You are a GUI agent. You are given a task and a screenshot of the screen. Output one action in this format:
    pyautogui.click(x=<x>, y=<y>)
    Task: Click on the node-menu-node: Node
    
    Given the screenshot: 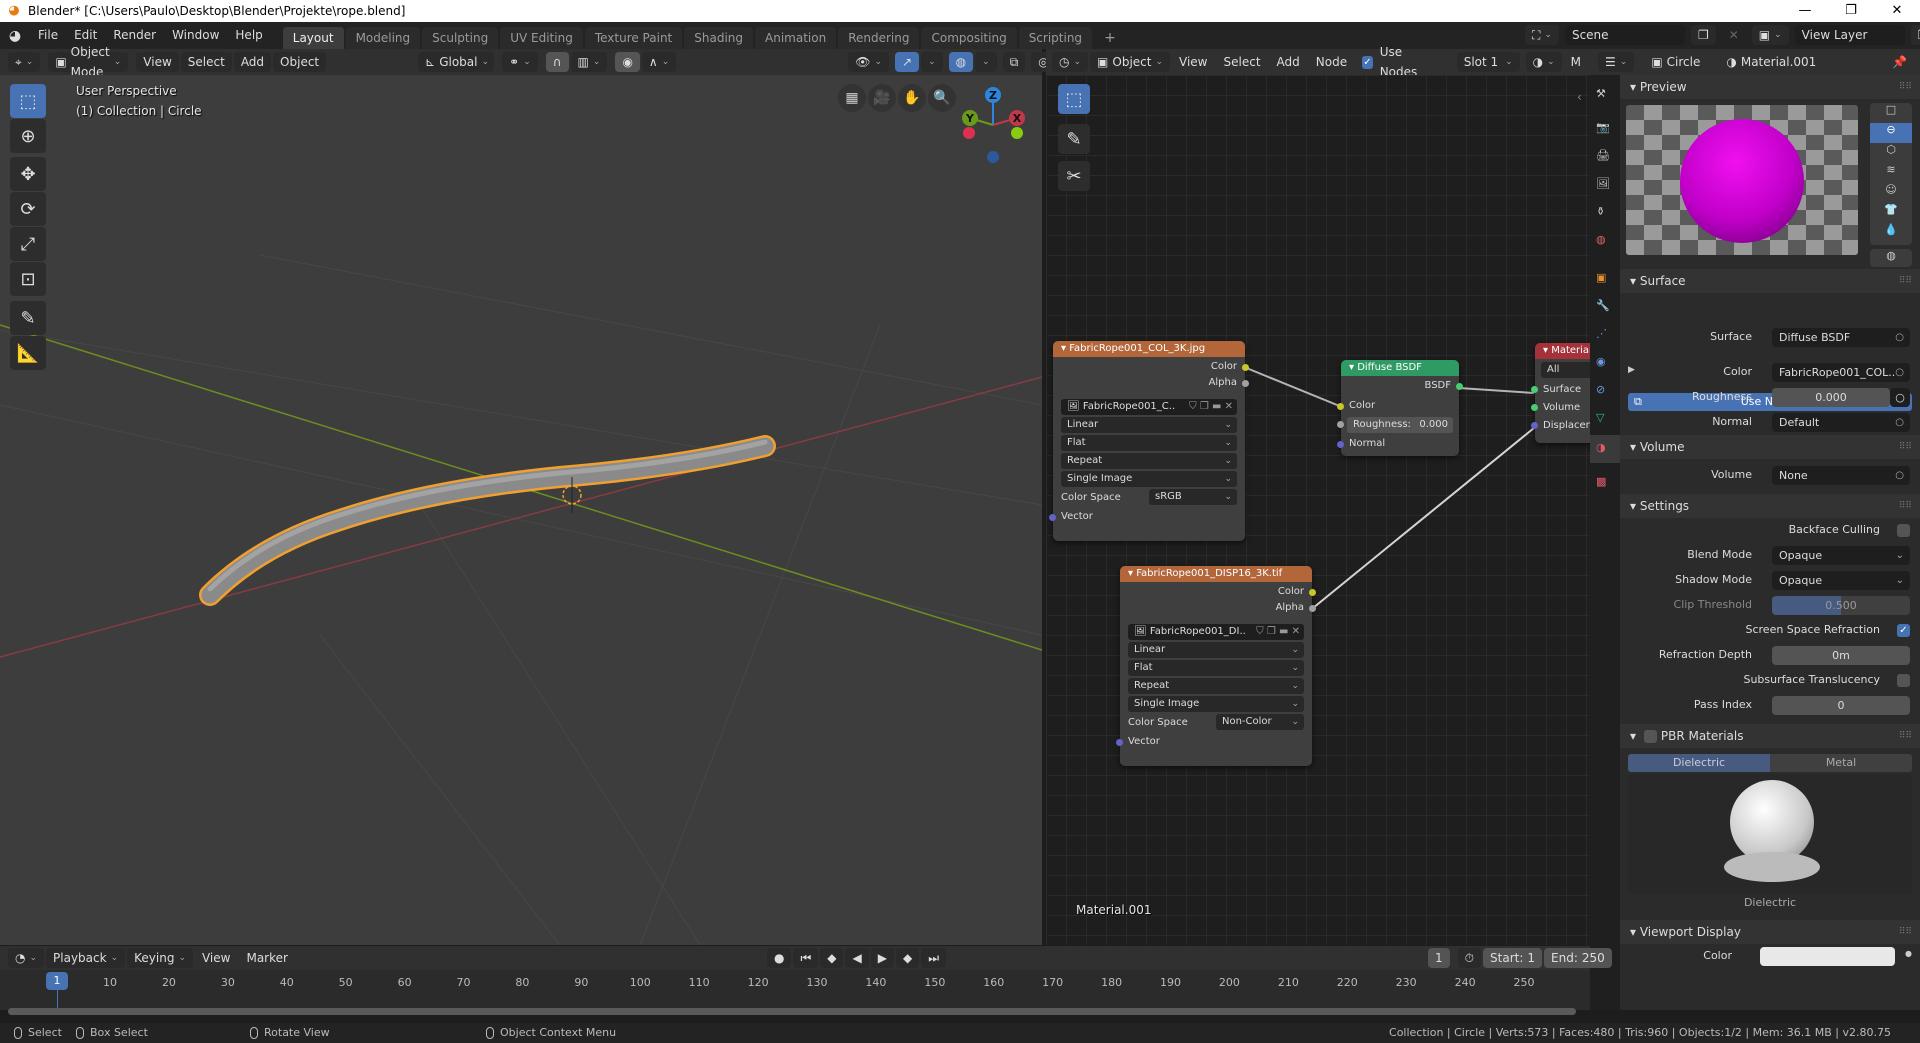 What is the action you would take?
    pyautogui.click(x=1331, y=62)
    